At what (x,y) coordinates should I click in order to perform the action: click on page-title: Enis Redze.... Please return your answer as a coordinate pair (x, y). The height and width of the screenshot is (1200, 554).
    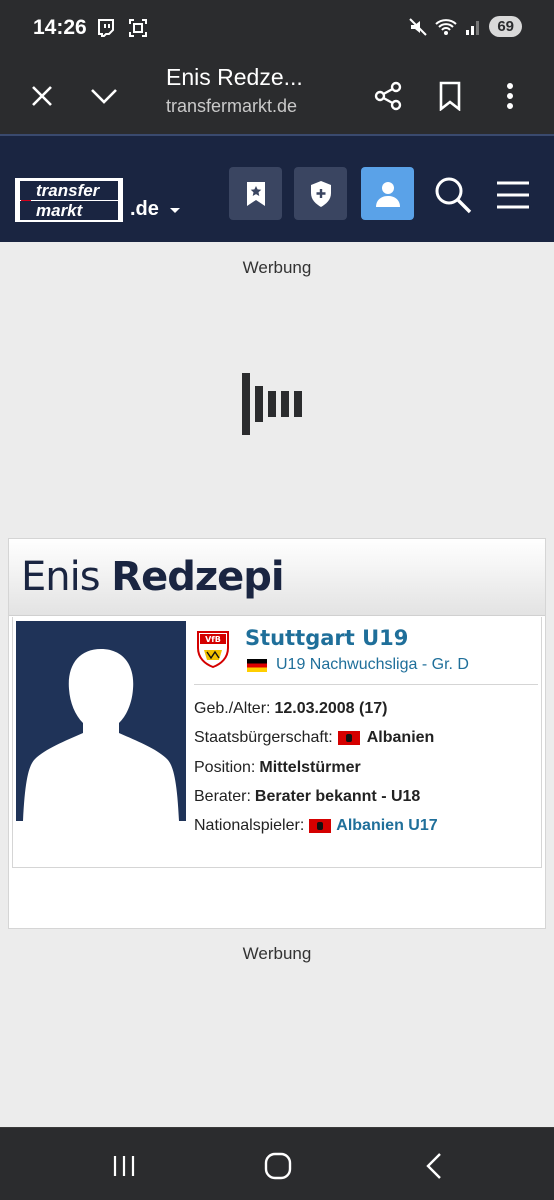
    Looking at the image, I should click on (234, 77).